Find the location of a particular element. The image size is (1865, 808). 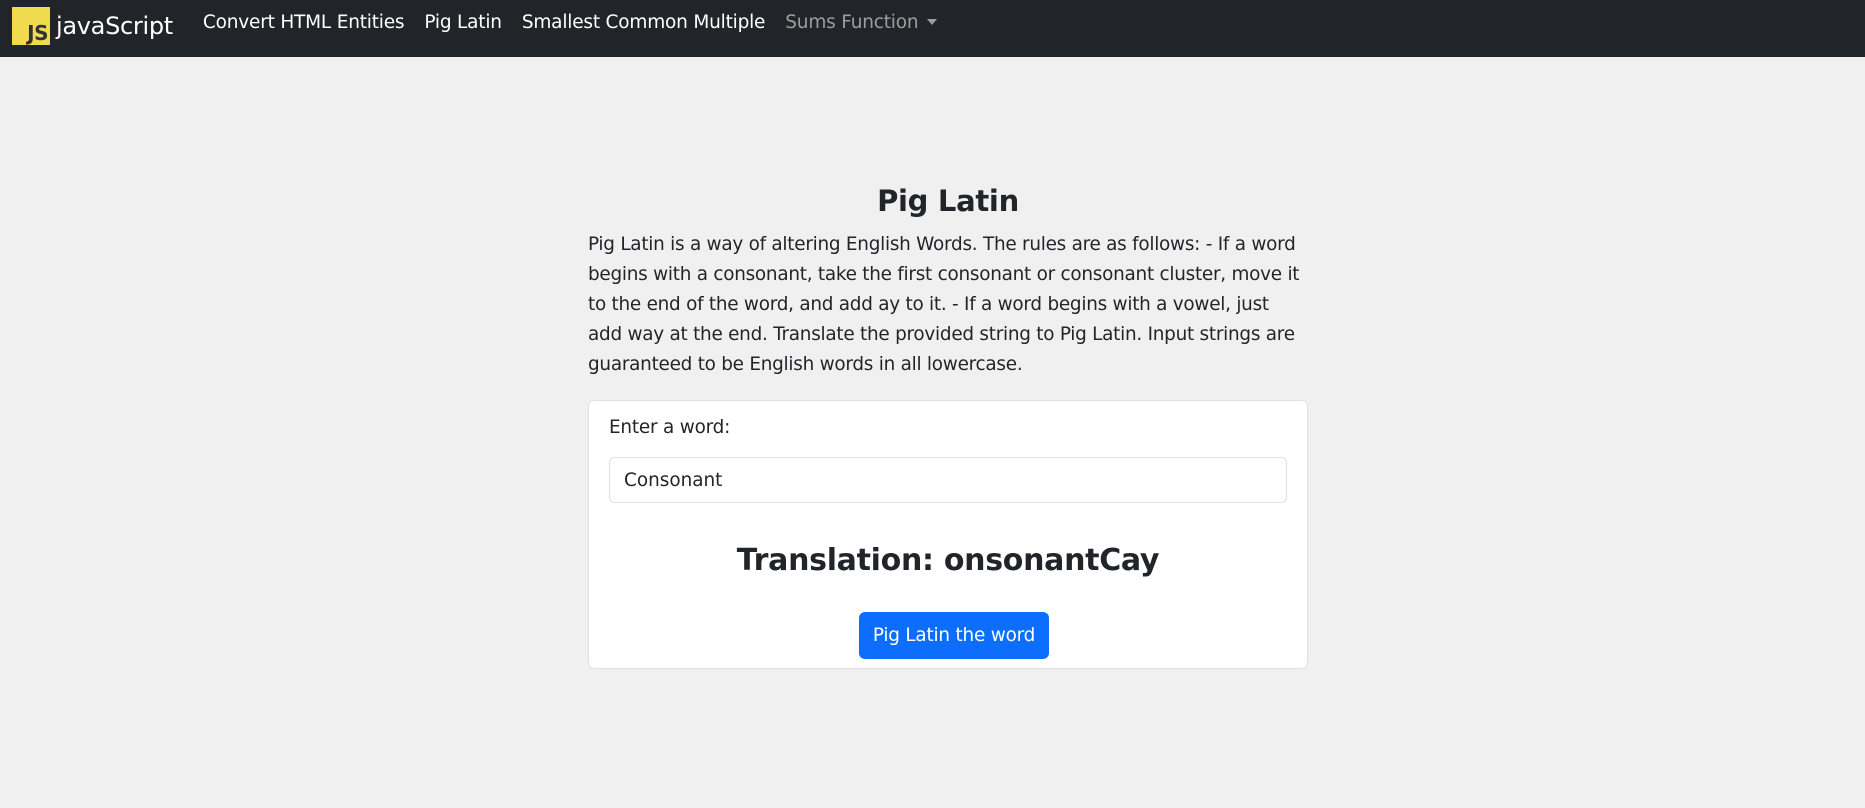

translation-output: Translation: onsonantCay is located at coordinates (948, 560).